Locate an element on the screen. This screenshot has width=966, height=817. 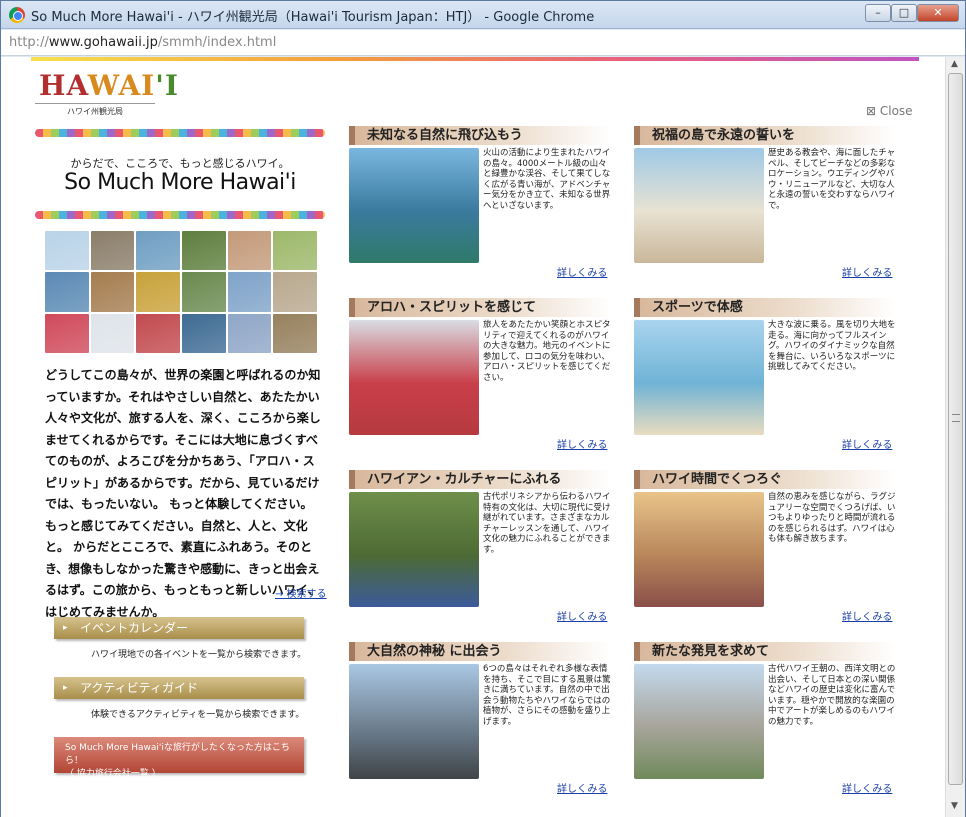
activity-guide-desc: 体験できるアクティビティを一覧から検索できます。 is located at coordinates (198, 715).